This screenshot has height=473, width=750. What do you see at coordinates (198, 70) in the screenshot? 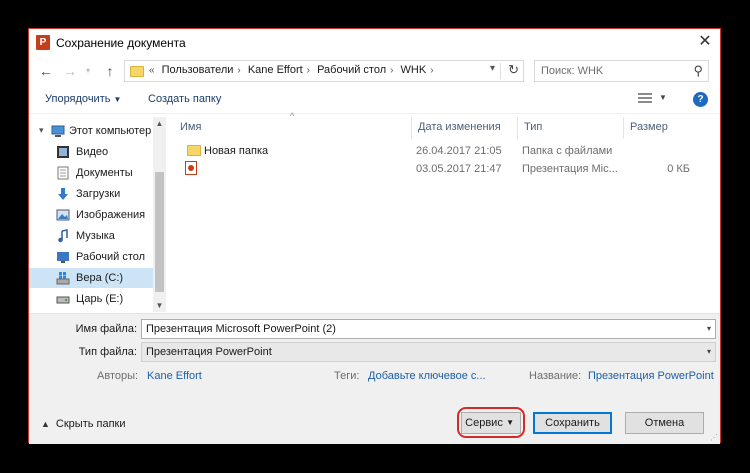
I see `breadcrumb-item: Пользователи` at bounding box center [198, 70].